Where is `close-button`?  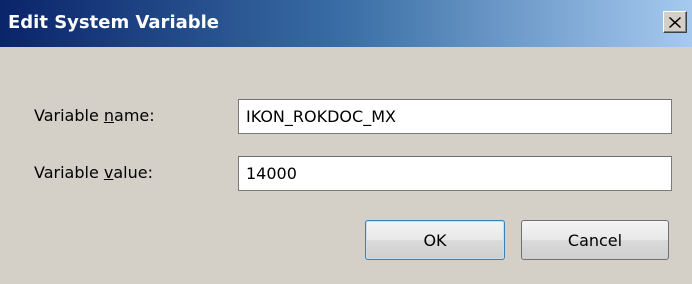 close-button is located at coordinates (675, 22).